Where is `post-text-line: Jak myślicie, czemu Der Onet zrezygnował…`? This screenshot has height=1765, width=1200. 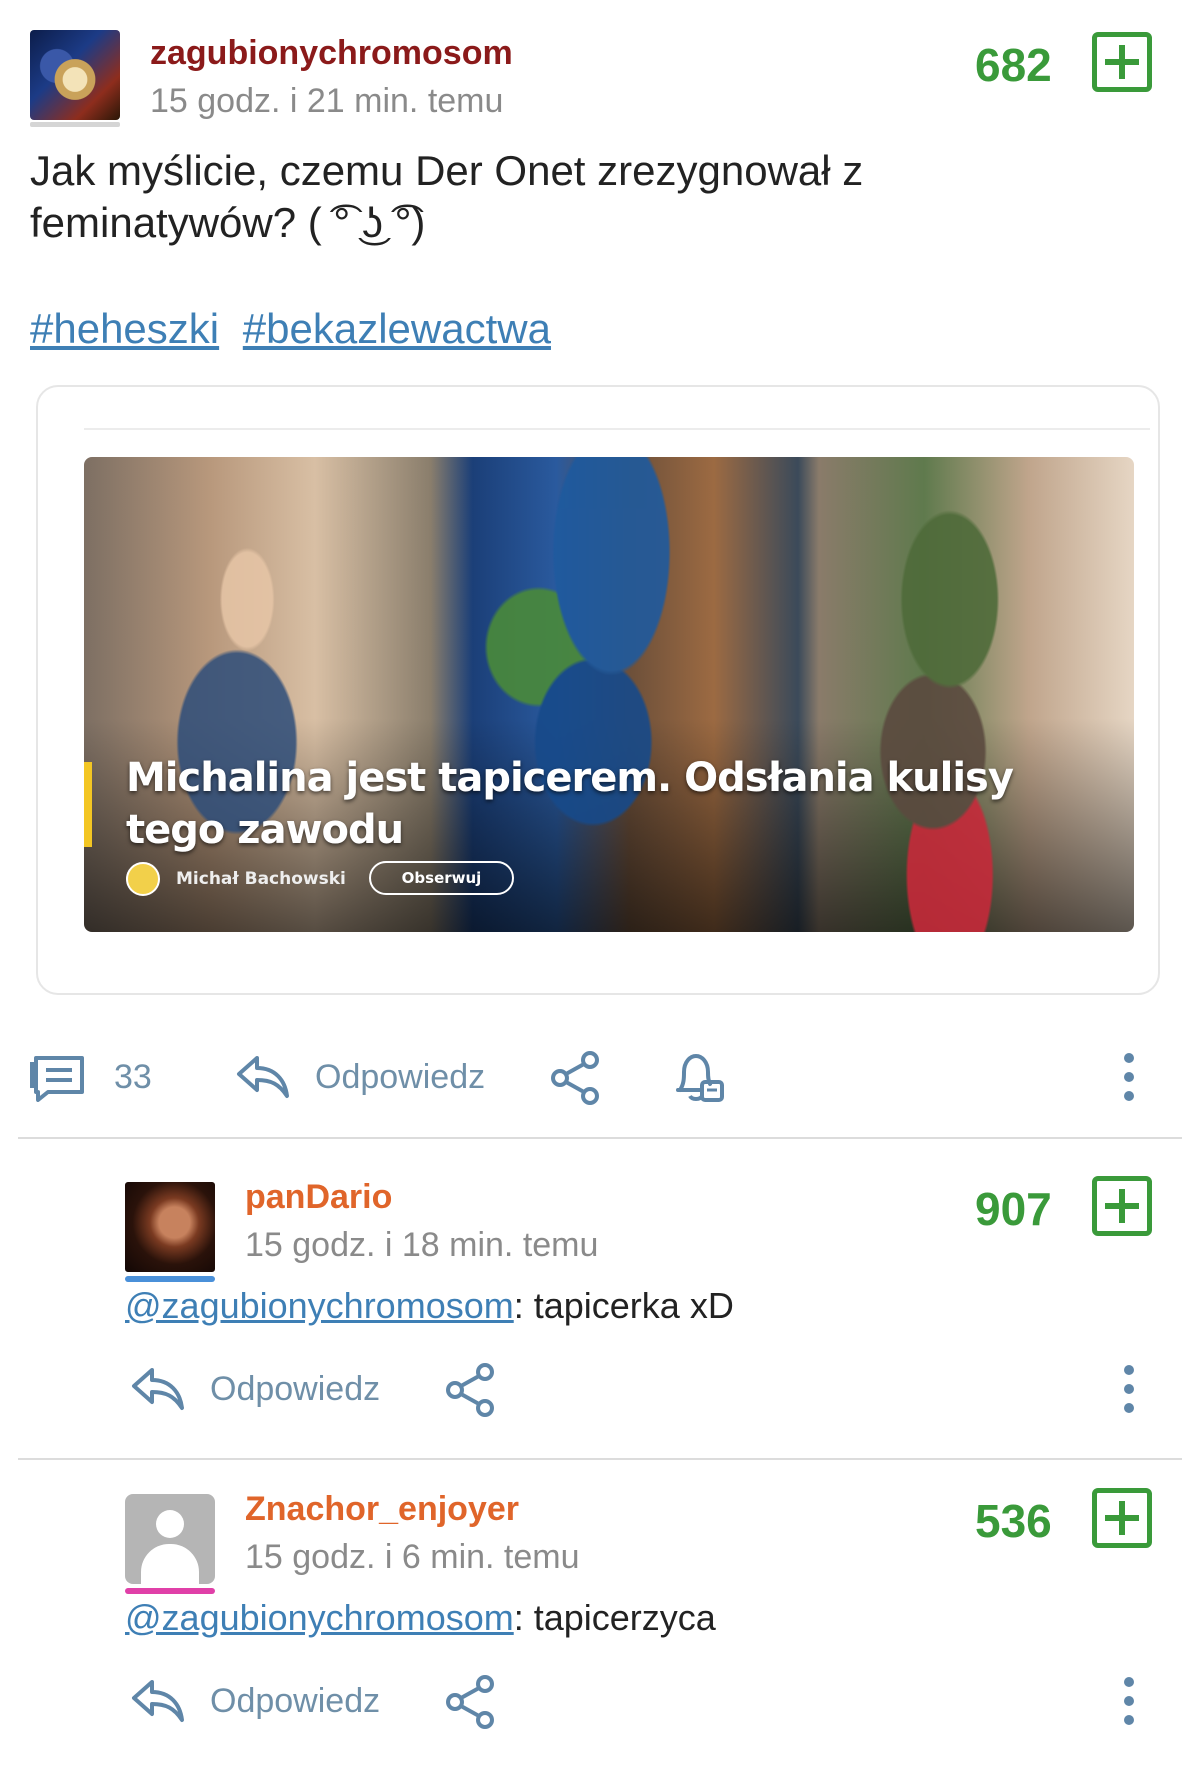
post-text-line: Jak myślicie, czemu Der Onet zrezygnował… is located at coordinates (447, 170).